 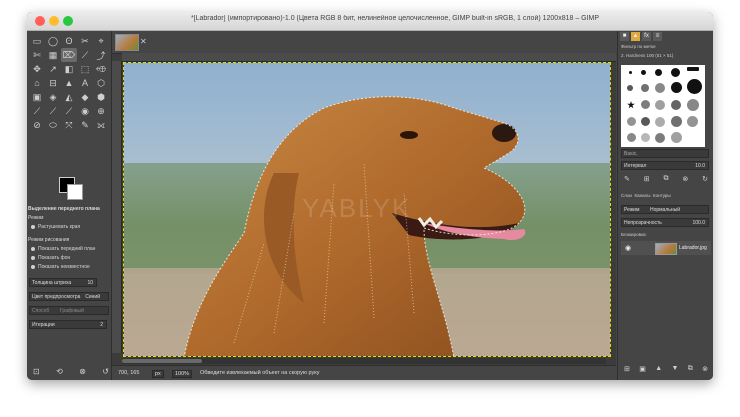 What do you see at coordinates (69, 83) in the screenshot?
I see `tool-button: ▲` at bounding box center [69, 83].